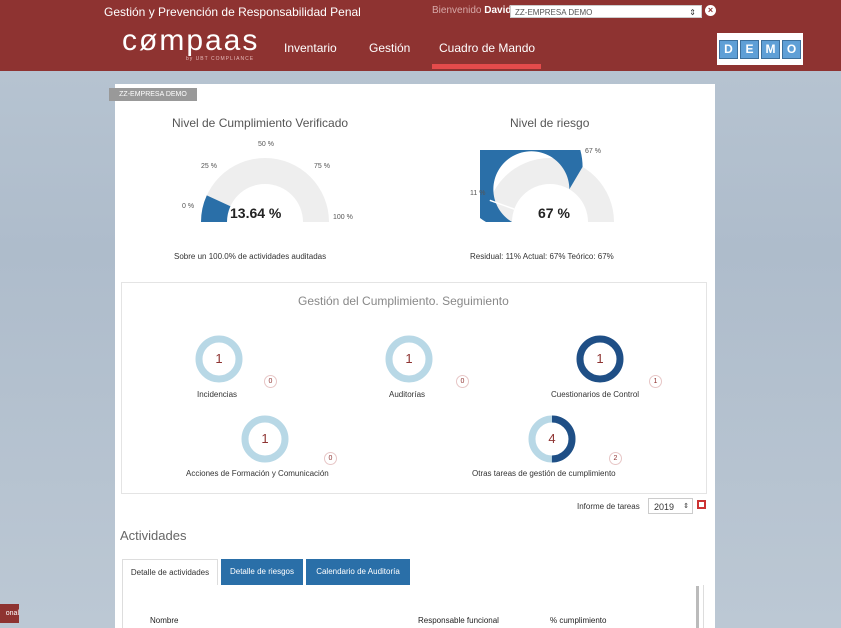 This screenshot has width=841, height=628. I want to click on nav-cuadro-de-mando: Cuadro de Mando, so click(487, 48).